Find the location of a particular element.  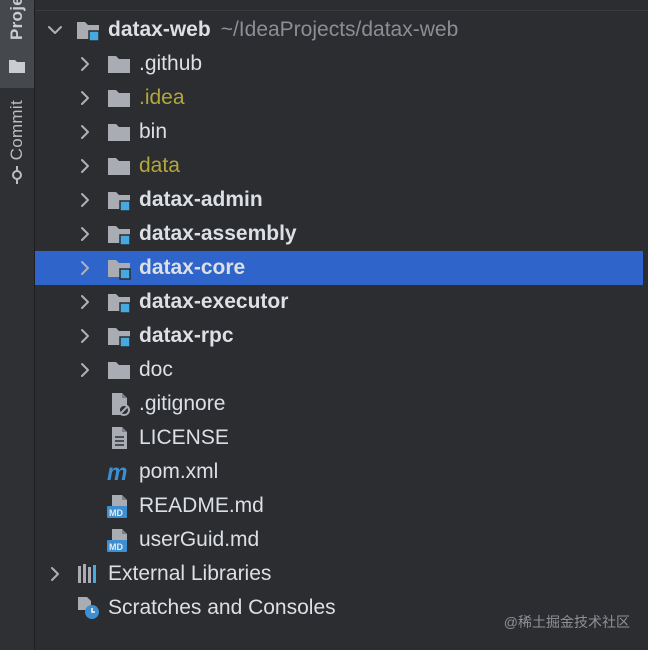

tree-item-label: datax-rpc is located at coordinates (186, 335).